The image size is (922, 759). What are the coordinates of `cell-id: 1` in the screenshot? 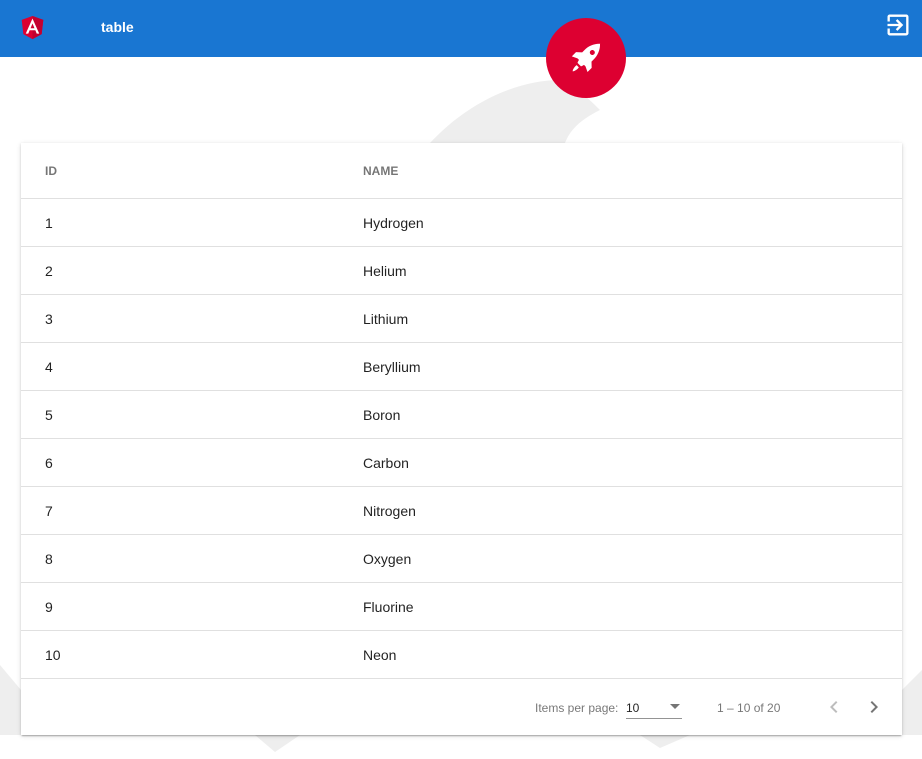 It's located at (49, 222).